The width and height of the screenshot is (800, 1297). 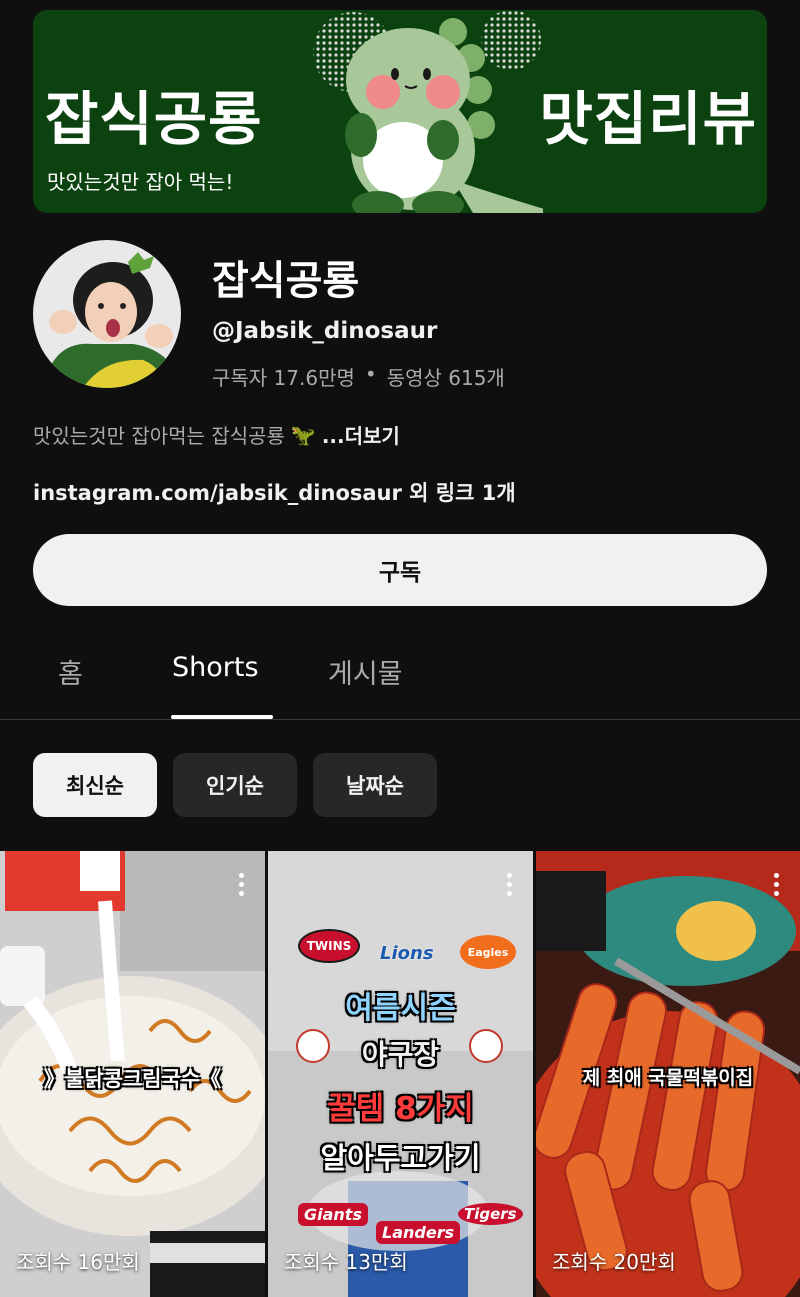 What do you see at coordinates (140, 182) in the screenshot?
I see `banner-subtitle: 맛있는것만 잡아 먹는!` at bounding box center [140, 182].